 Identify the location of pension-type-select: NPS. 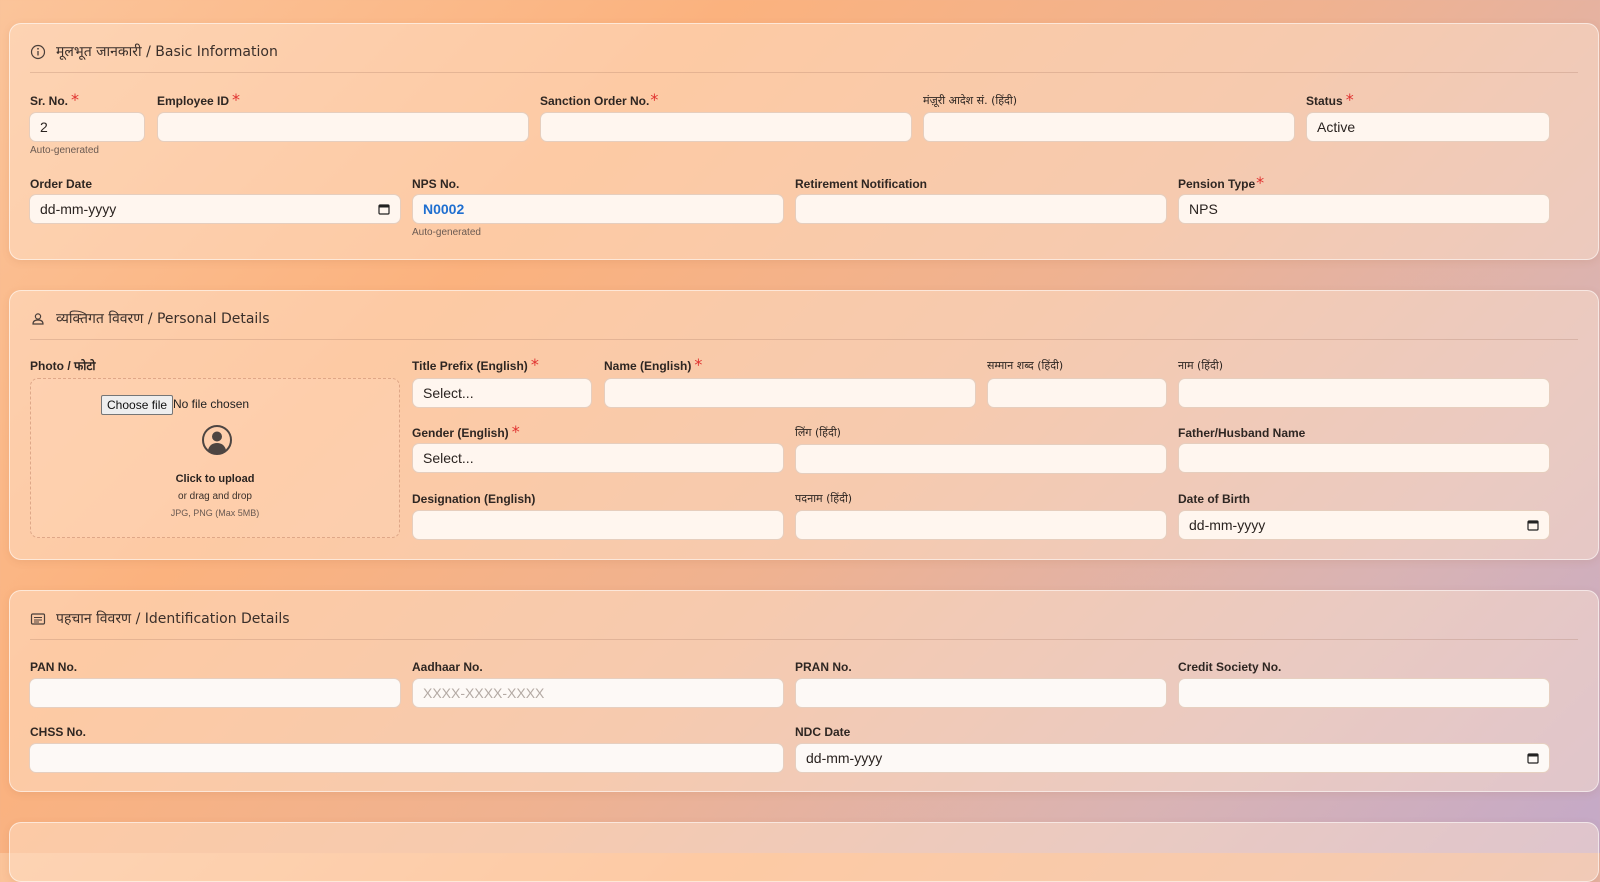
(1364, 209).